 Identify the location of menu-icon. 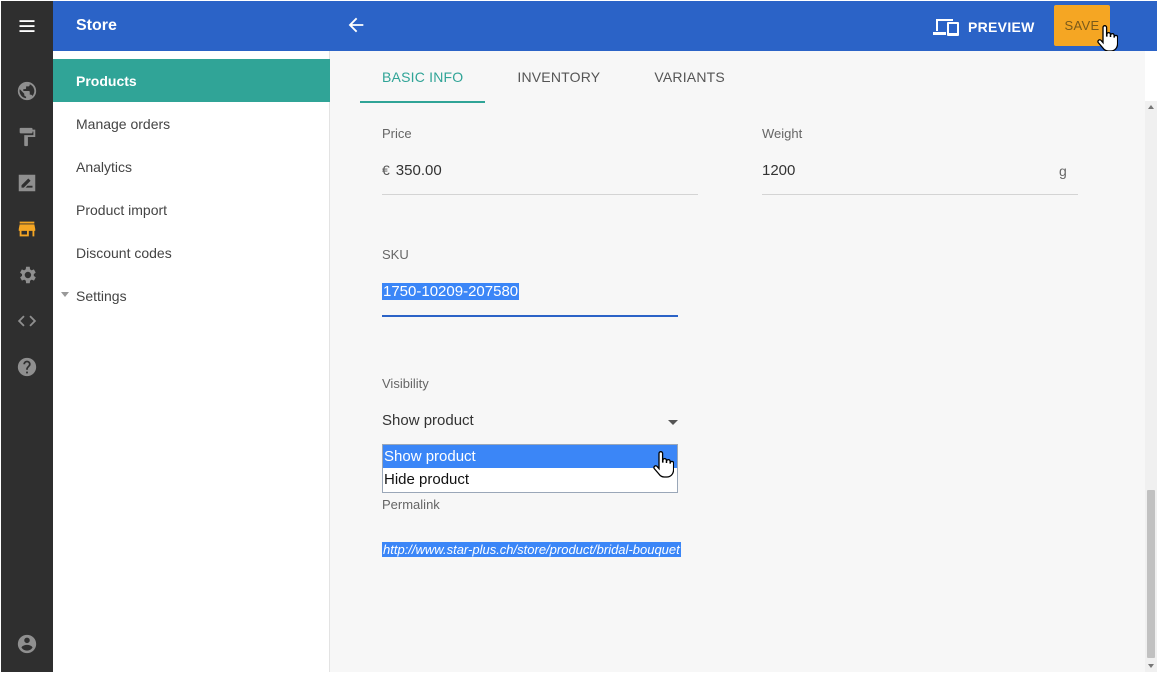
(27, 26).